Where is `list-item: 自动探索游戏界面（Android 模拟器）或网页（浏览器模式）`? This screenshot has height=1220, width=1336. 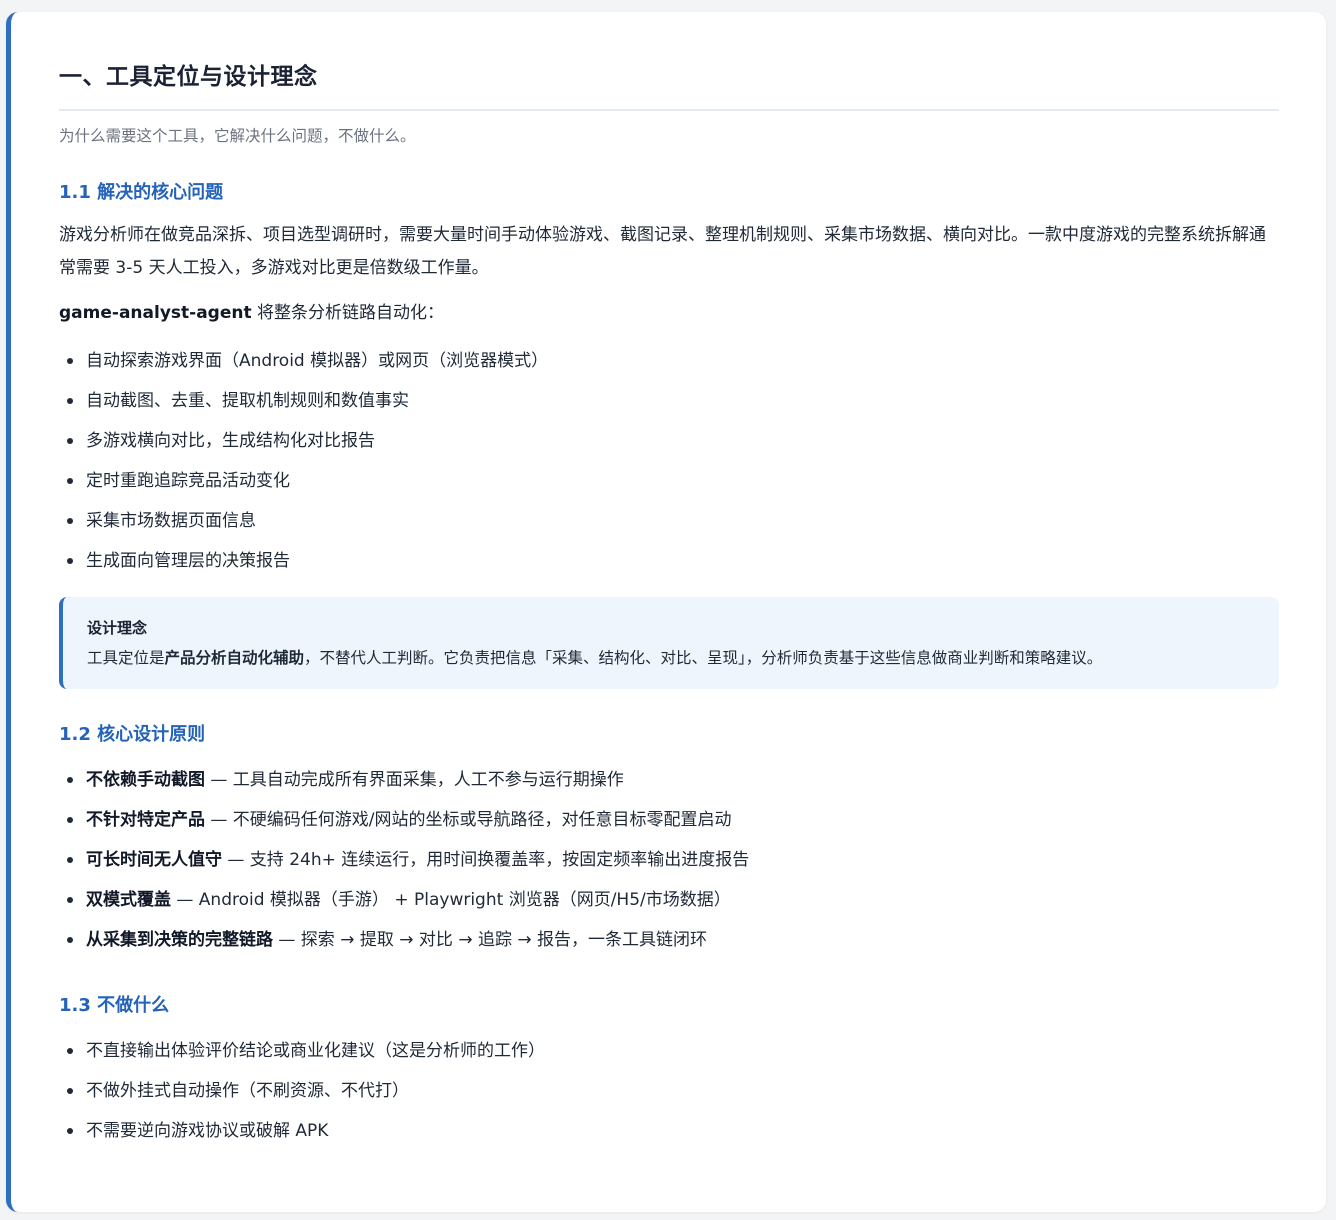 list-item: 自动探索游戏界面（Android 模拟器）或网页（浏览器模式） is located at coordinates (673, 361).